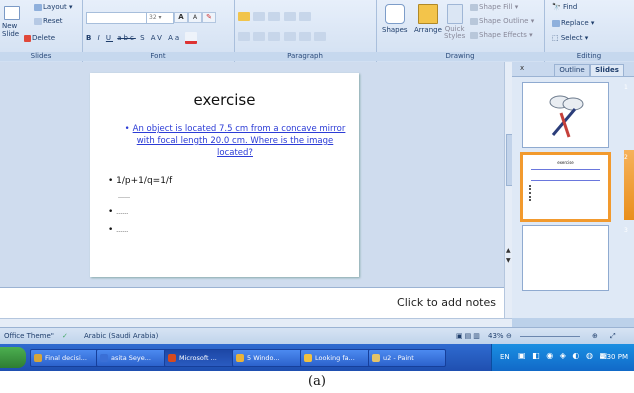 This screenshot has height=393, width=634. I want to click on font-name-combo, so click(117, 18).